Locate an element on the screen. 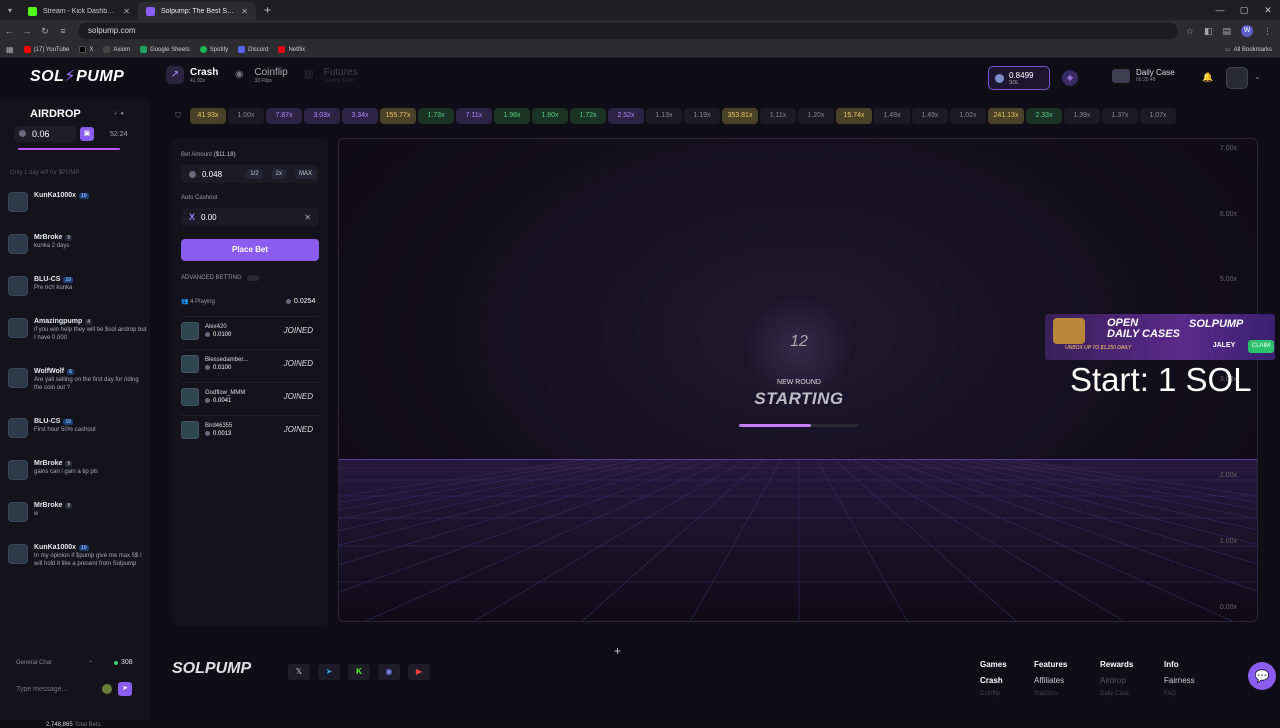 This screenshot has width=1280, height=728. auto-cashout-field: X 0.00 ✕ is located at coordinates (250, 217).